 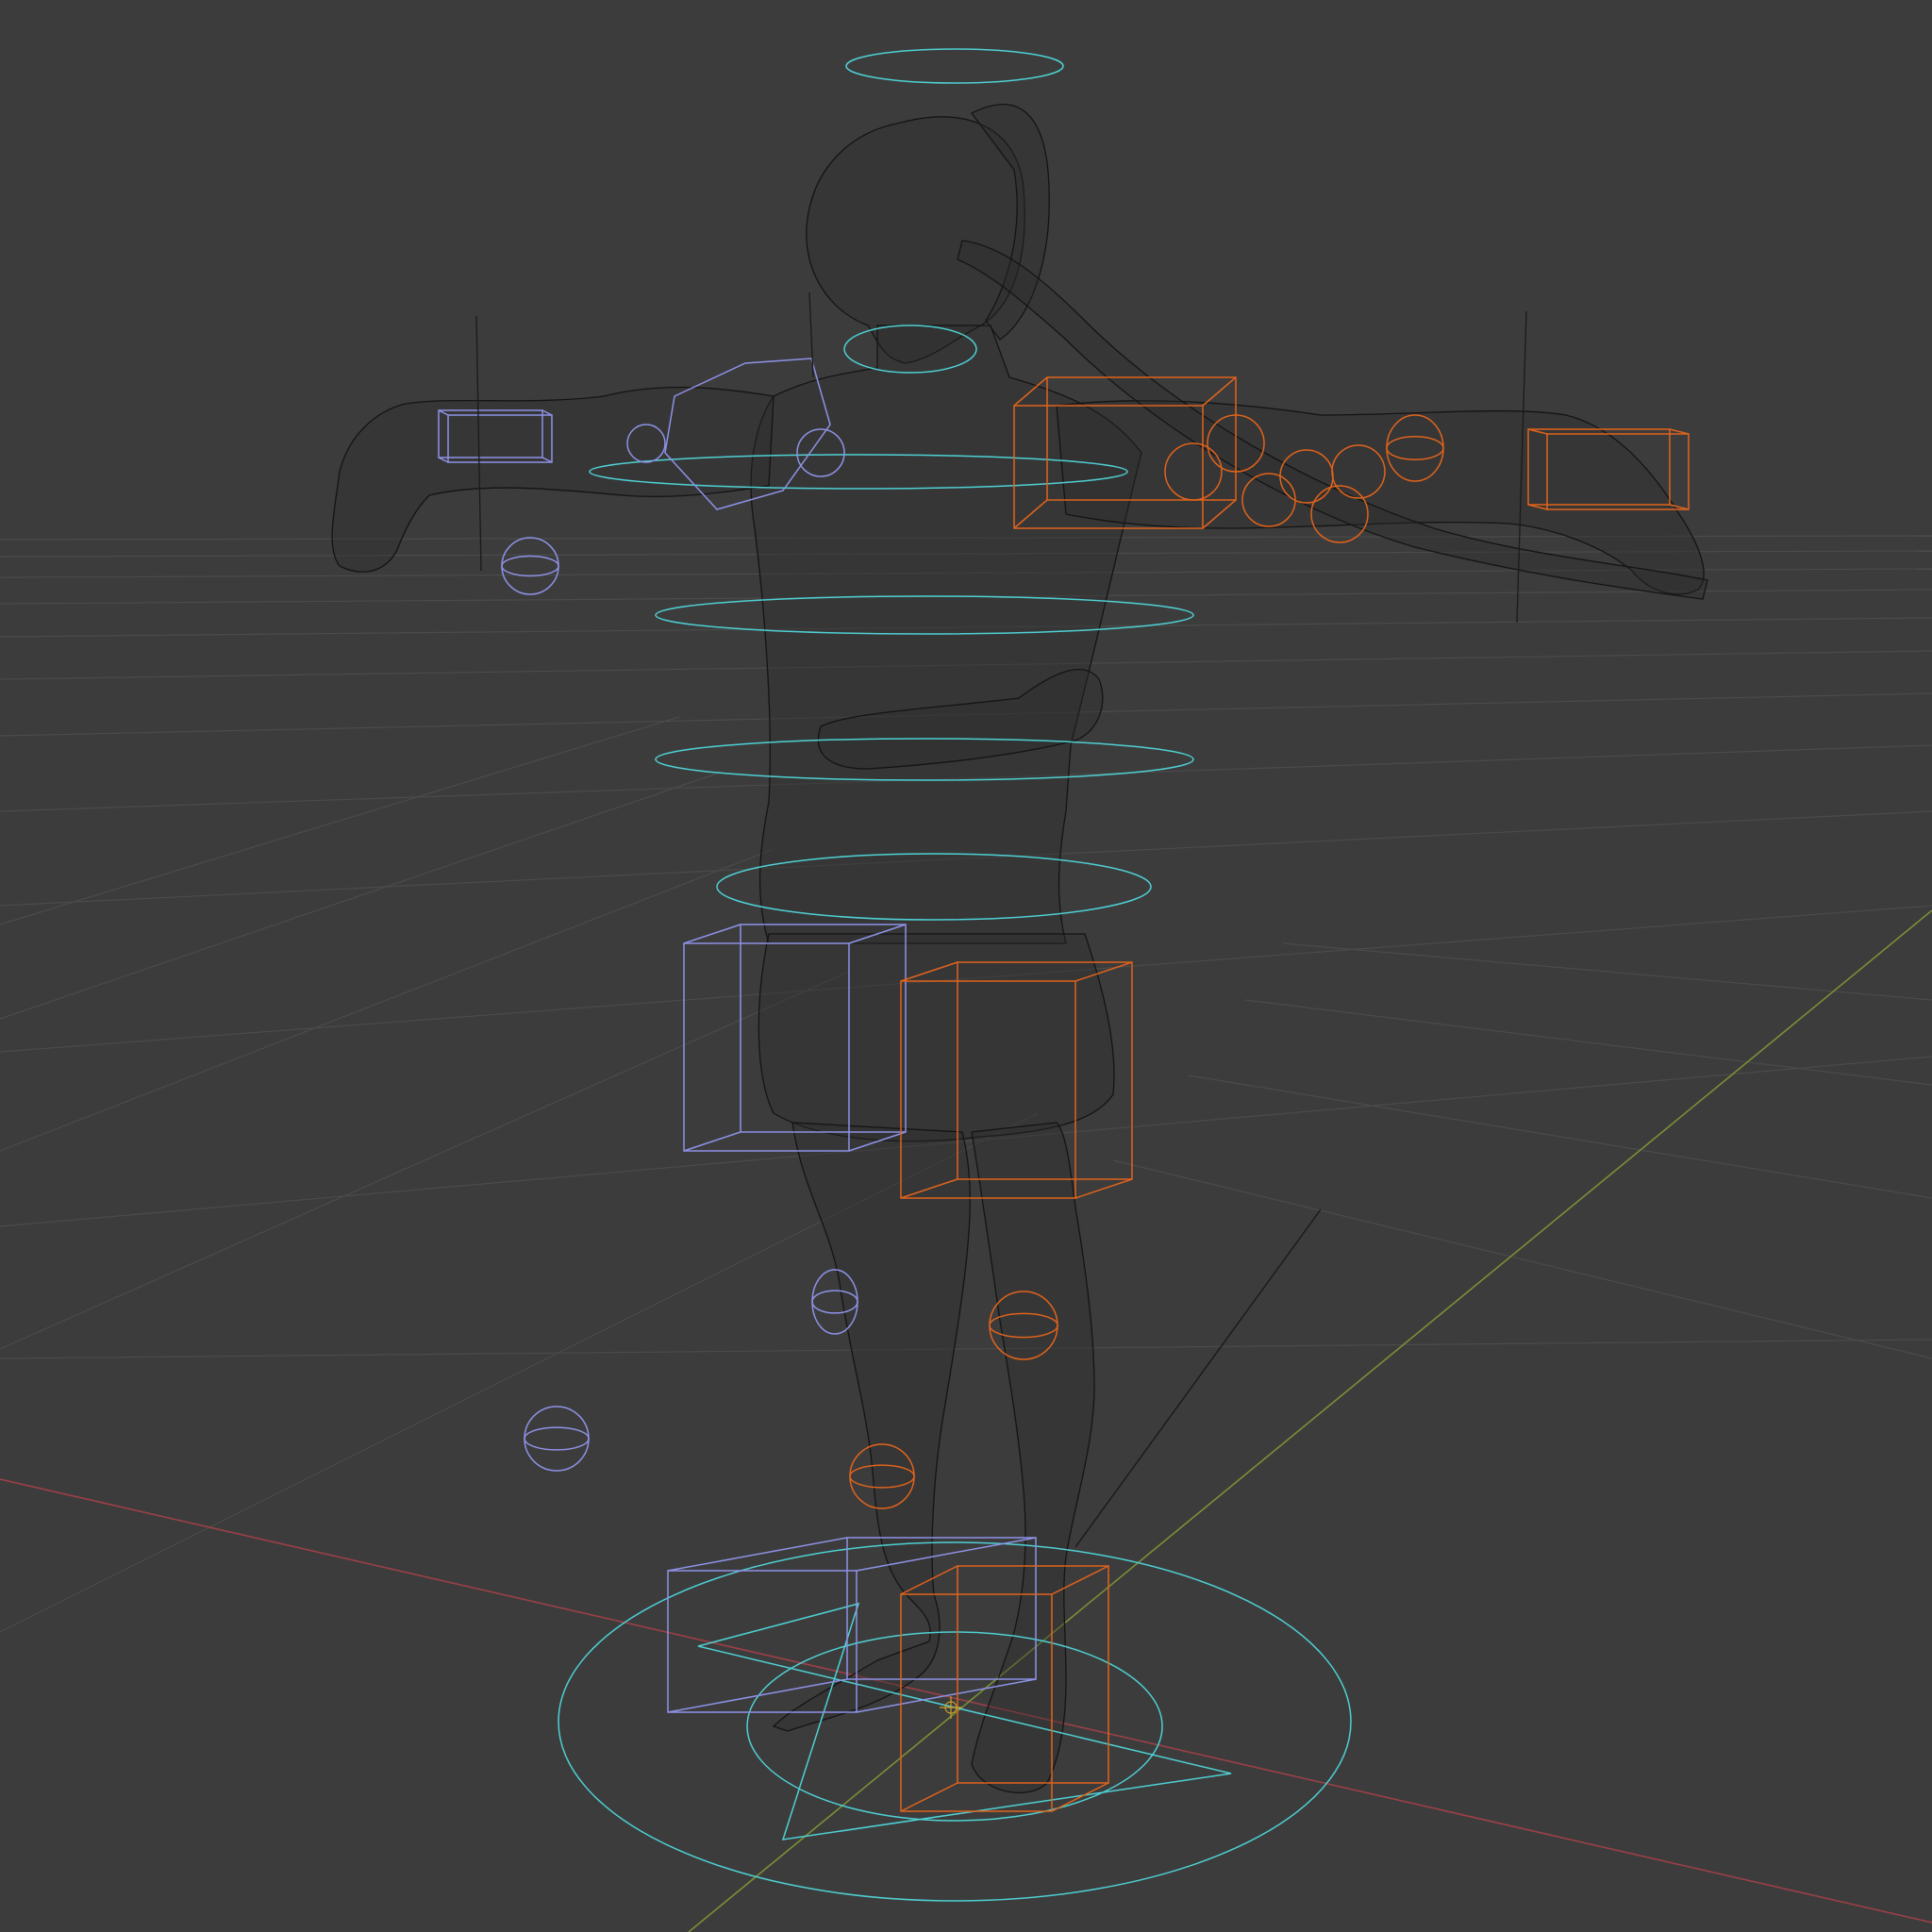 What do you see at coordinates (557, 1439) in the screenshot?
I see `left-heel-pole-target` at bounding box center [557, 1439].